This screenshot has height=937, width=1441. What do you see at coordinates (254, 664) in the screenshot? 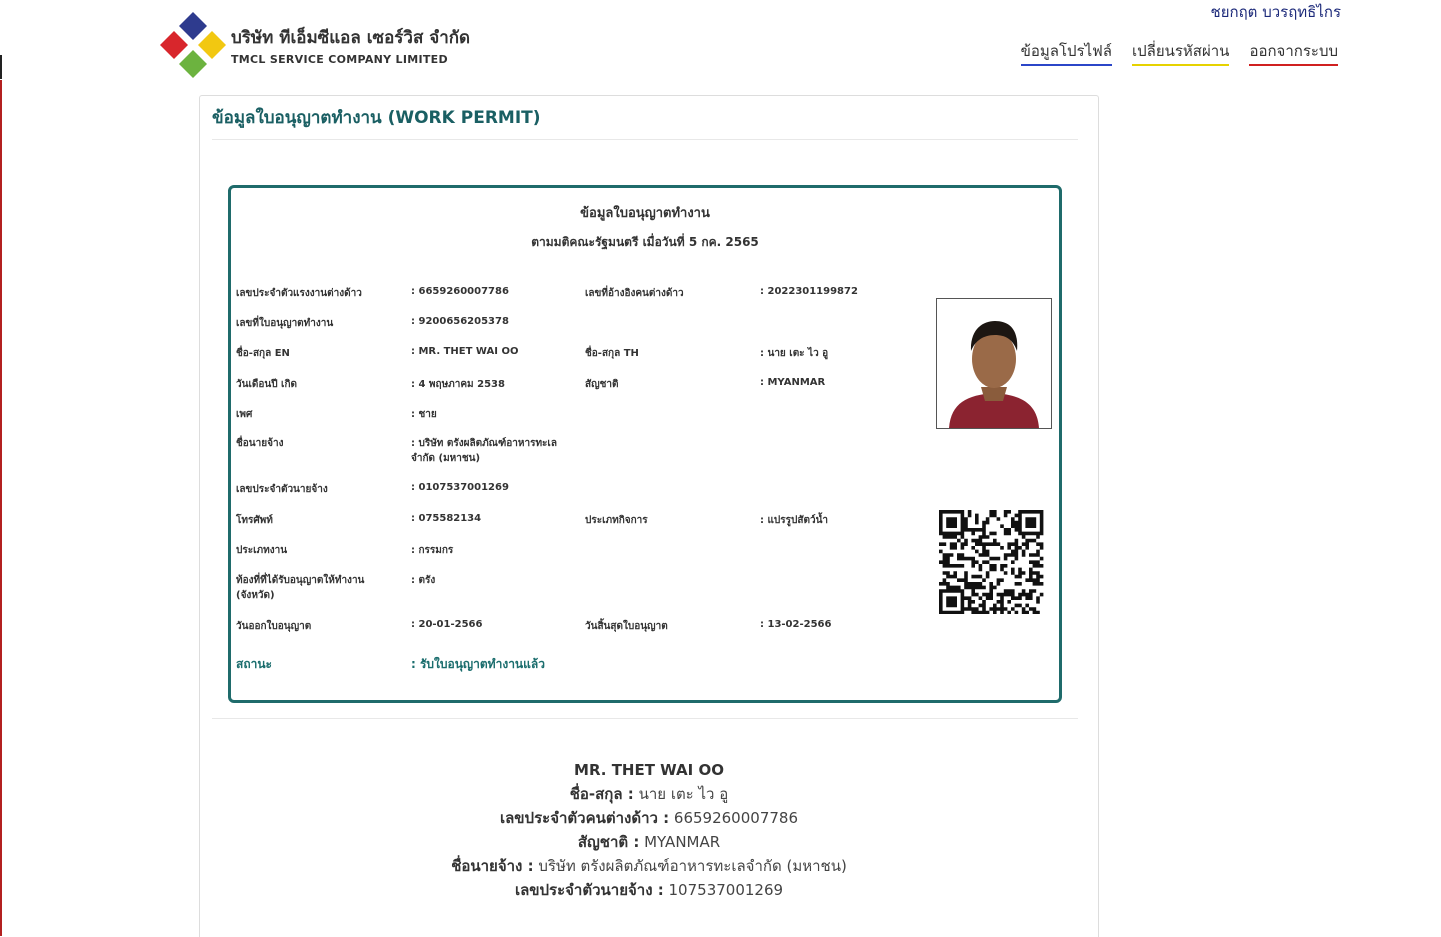
I see `status-label: สถานะ` at bounding box center [254, 664].